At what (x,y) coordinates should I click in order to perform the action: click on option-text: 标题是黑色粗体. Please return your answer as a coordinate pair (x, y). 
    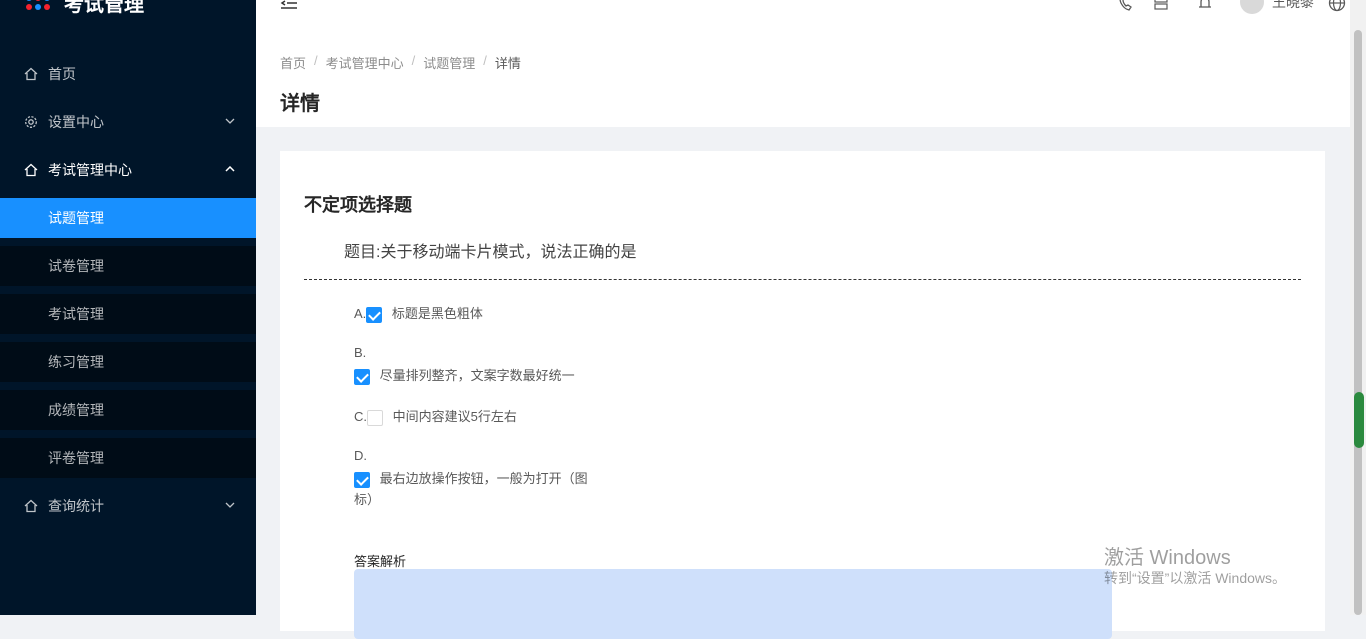
    Looking at the image, I should click on (437, 313).